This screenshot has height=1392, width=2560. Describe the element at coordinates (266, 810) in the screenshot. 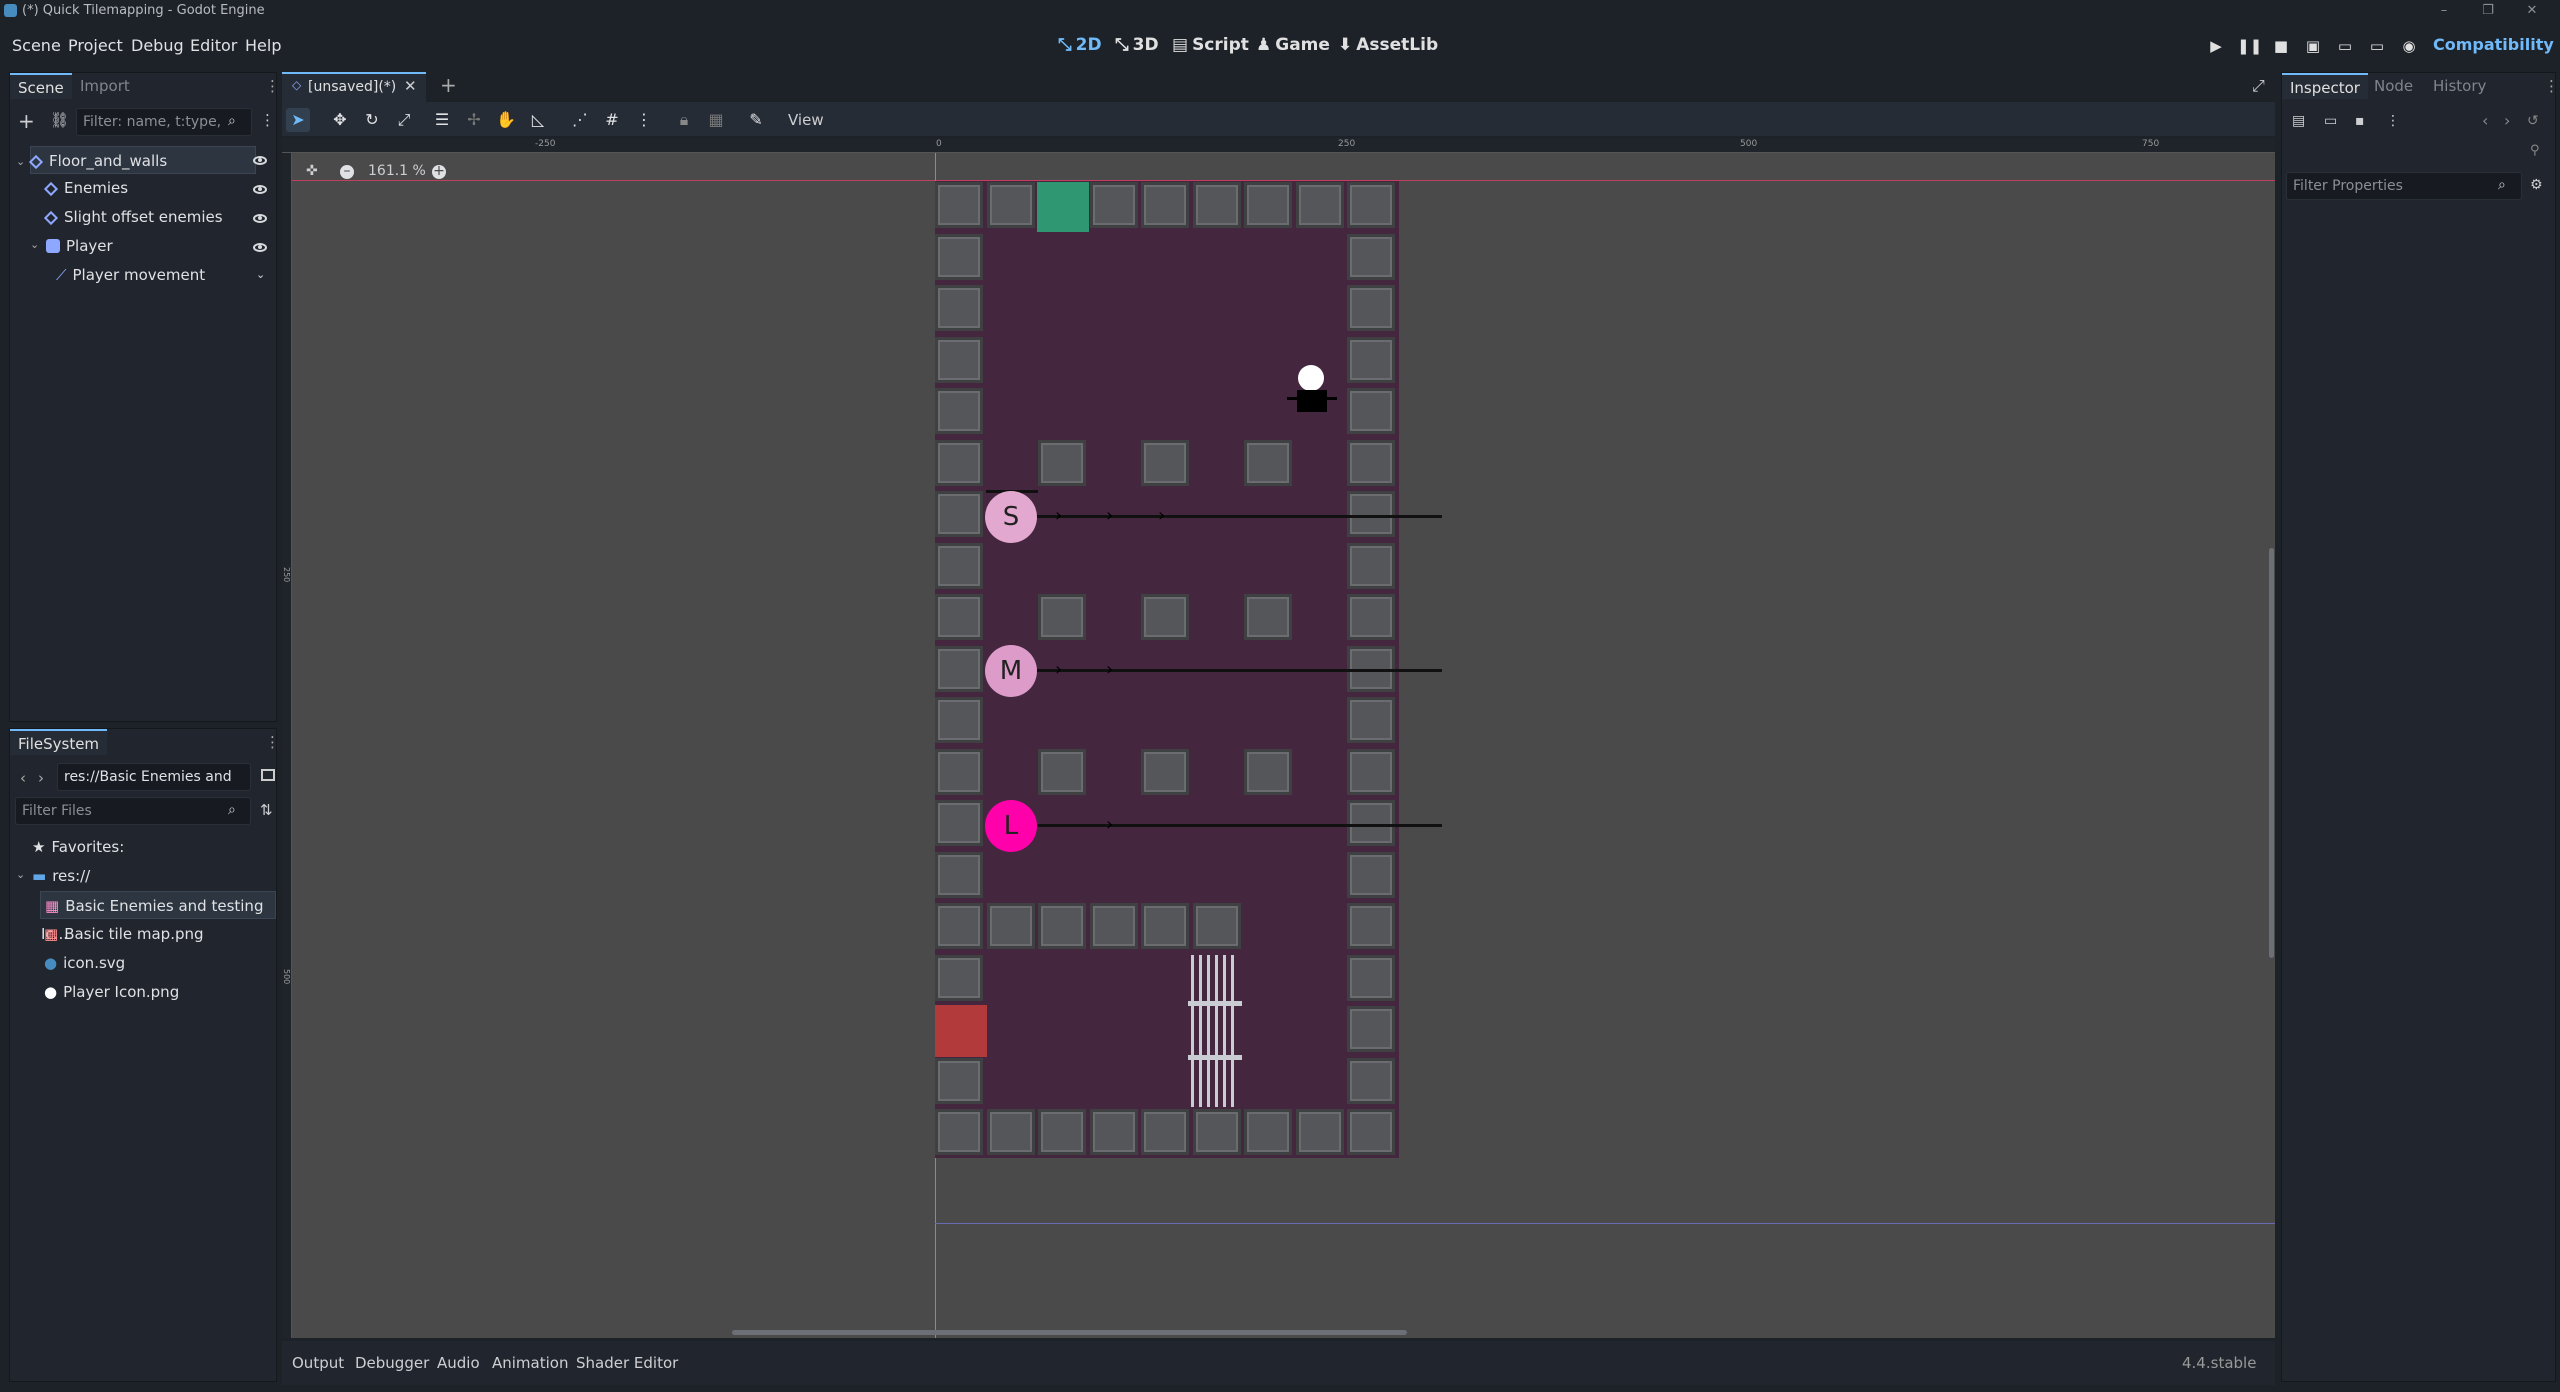

I see `sort-icon: ⇅` at that location.